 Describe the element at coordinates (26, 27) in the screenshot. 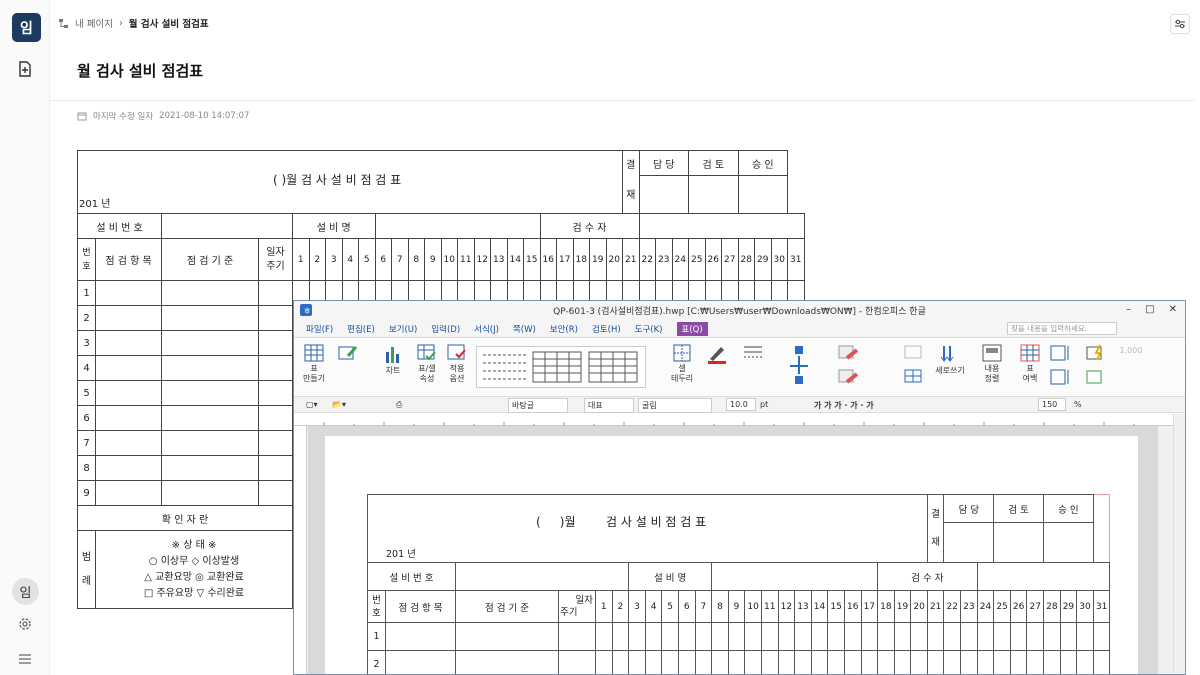

I see `workspace-logo: 임` at that location.